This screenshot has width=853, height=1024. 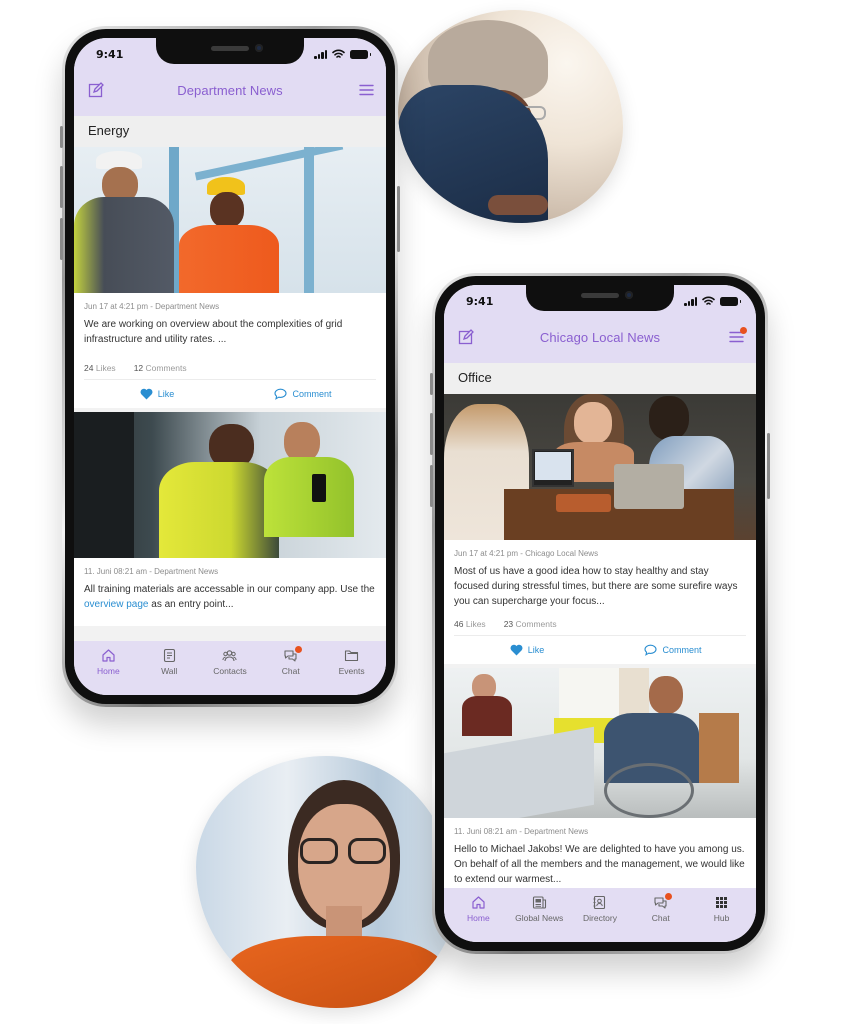 What do you see at coordinates (230, 90) in the screenshot?
I see `page-title: Department News` at bounding box center [230, 90].